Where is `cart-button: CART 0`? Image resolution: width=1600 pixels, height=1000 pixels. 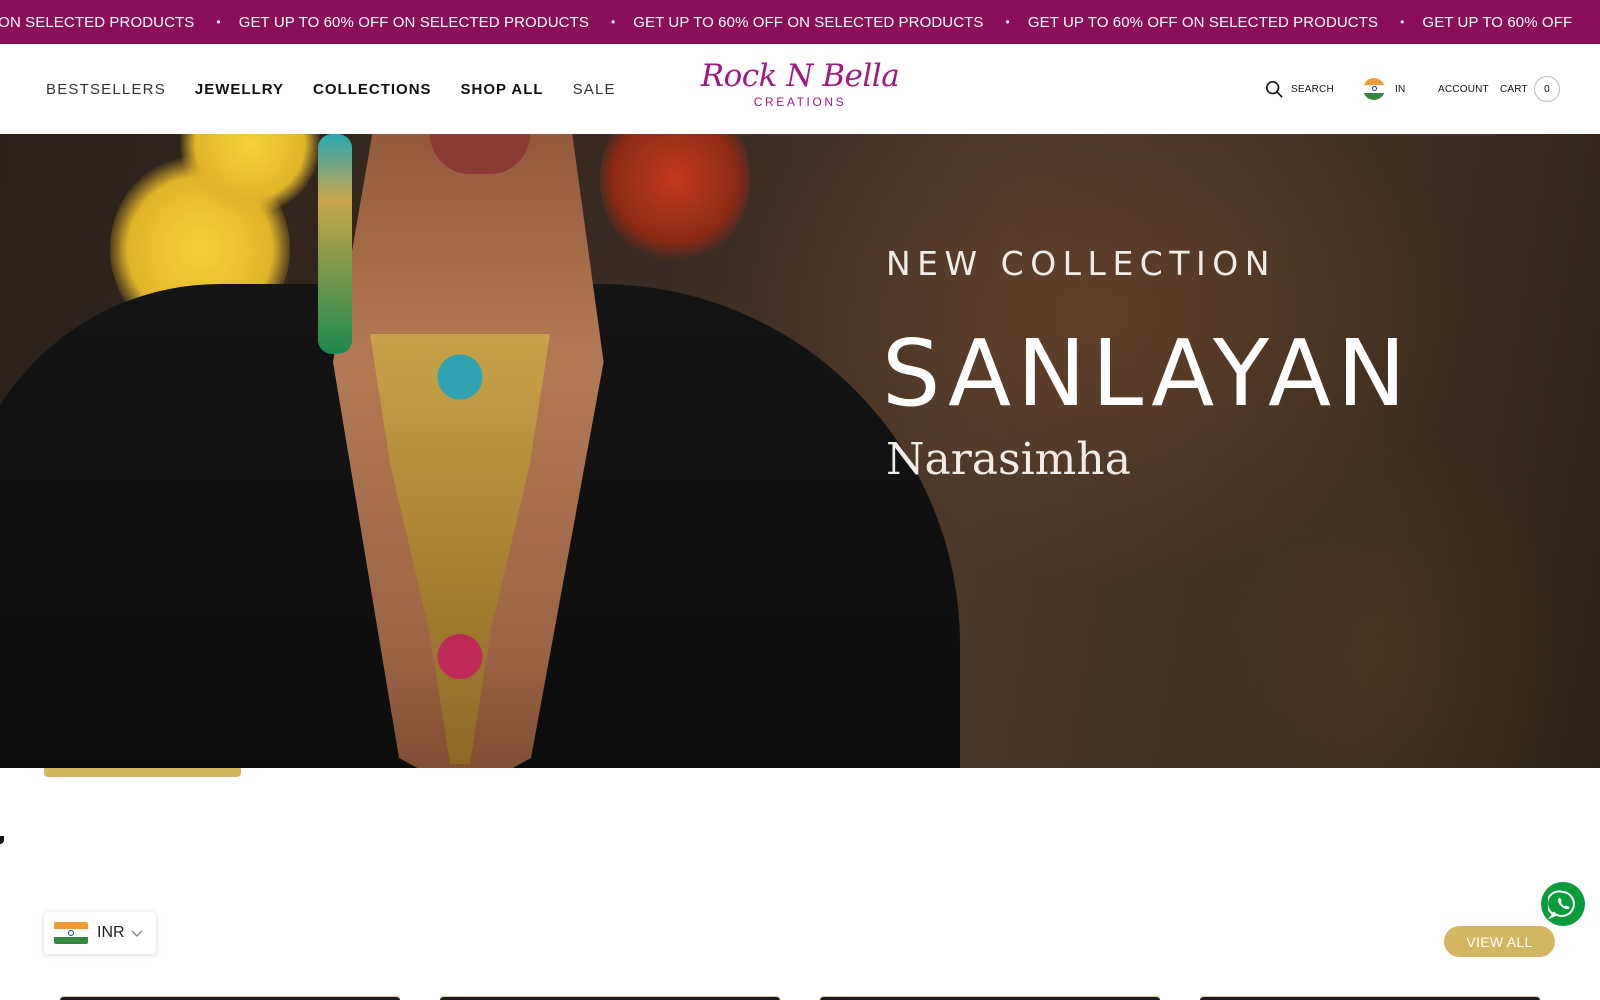 cart-button: CART 0 is located at coordinates (1530, 89).